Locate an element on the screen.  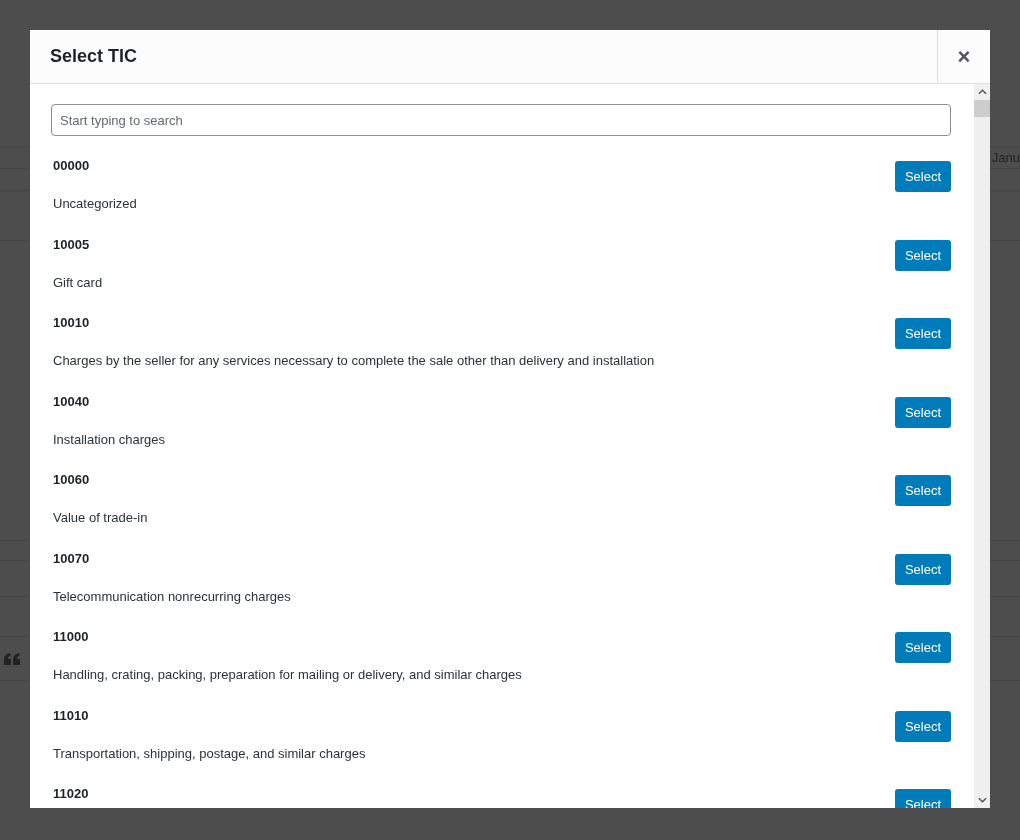
tic-description: Telecommunication nonrecurring charges is located at coordinates (172, 596).